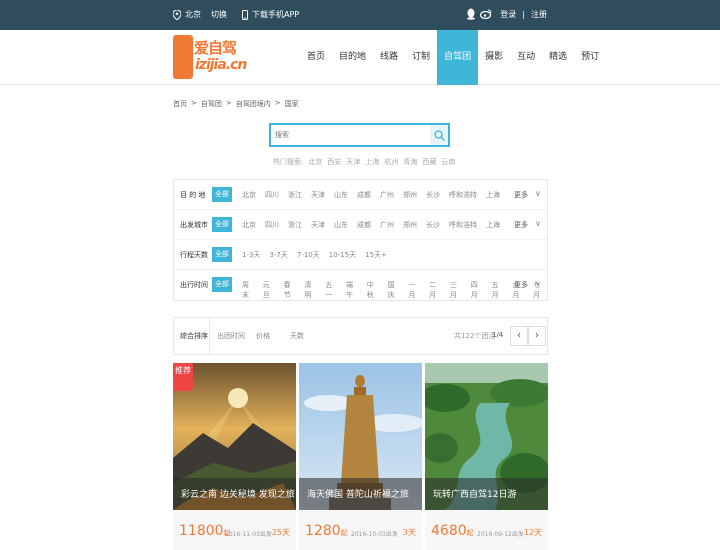  What do you see at coordinates (358, 493) in the screenshot?
I see `trip-title: 海天佛国 普陀山祈福之旅` at bounding box center [358, 493].